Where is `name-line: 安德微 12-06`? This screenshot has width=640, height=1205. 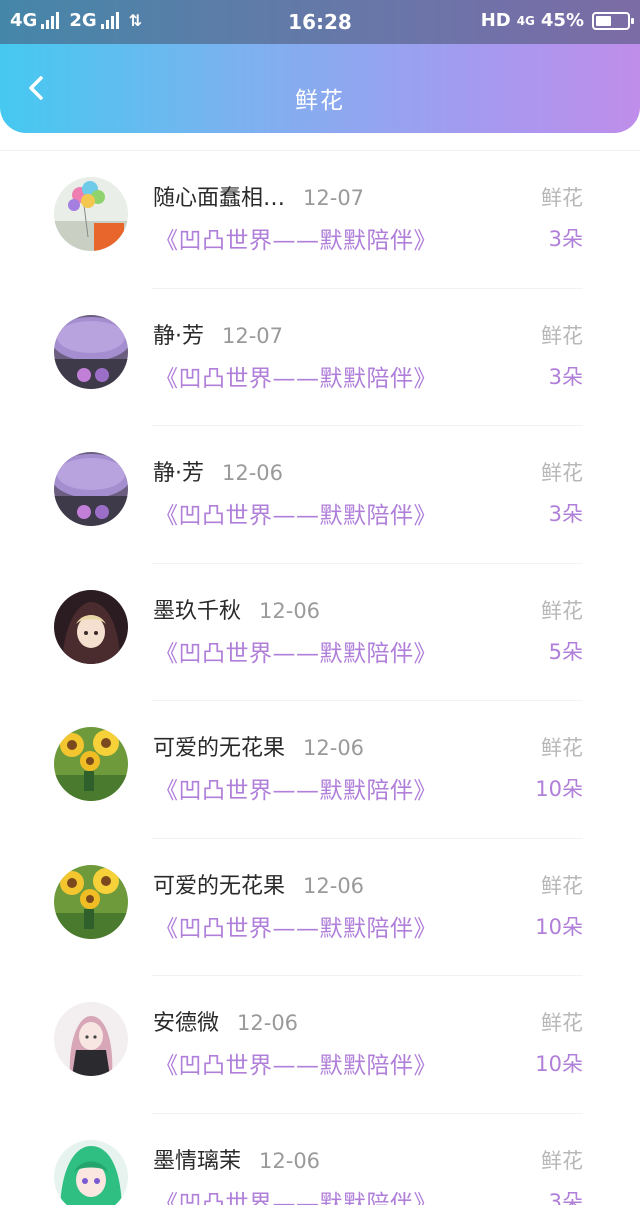
name-line: 安德微 12-06 is located at coordinates (225, 1021).